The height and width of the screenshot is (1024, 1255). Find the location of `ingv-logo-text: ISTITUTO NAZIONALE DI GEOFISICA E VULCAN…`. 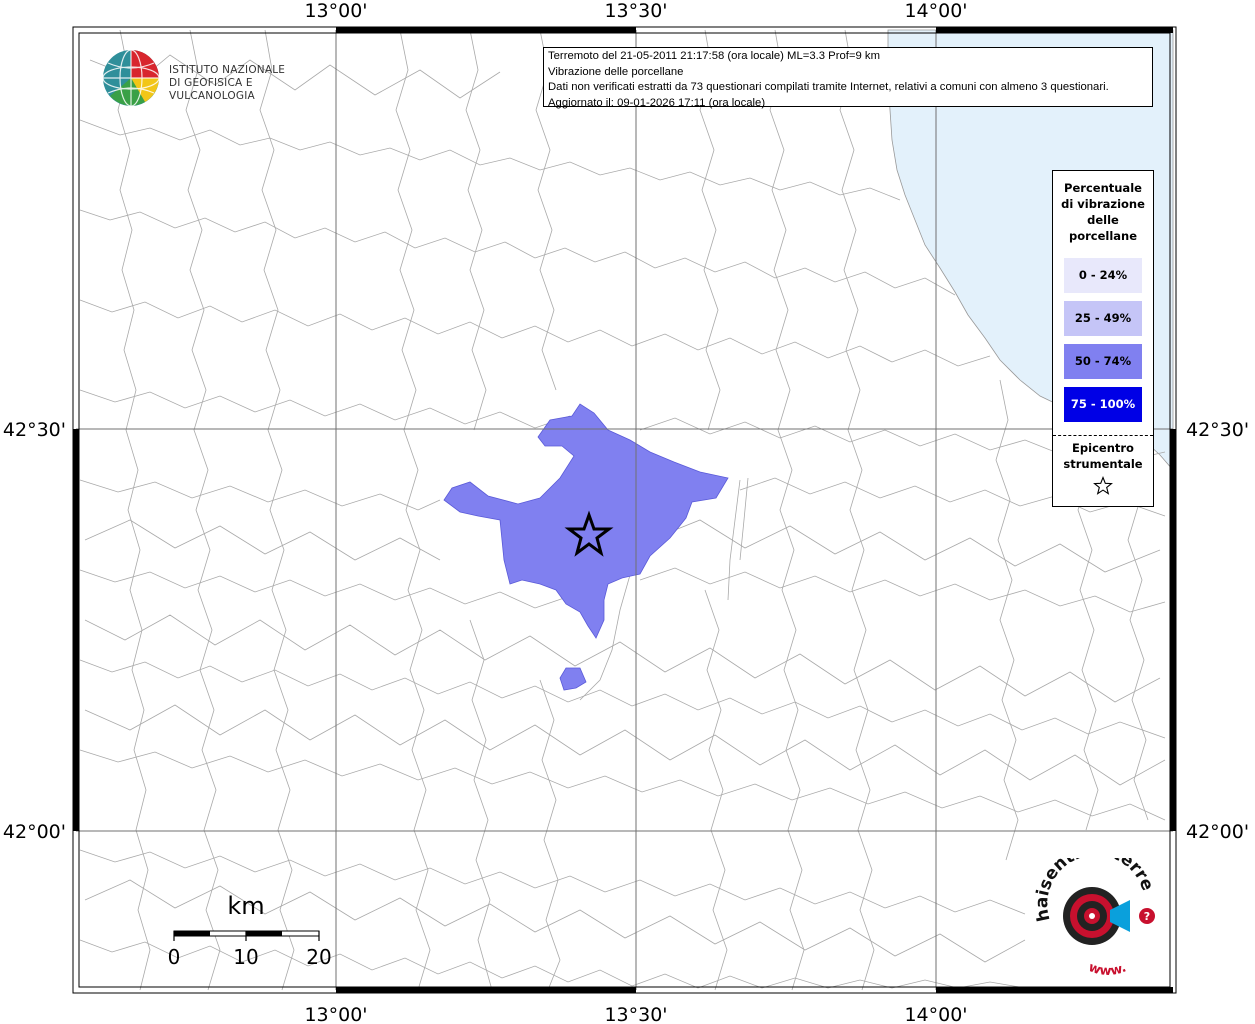

ingv-logo-text: ISTITUTO NAZIONALE DI GEOFISICA E VULCAN… is located at coordinates (239, 83).